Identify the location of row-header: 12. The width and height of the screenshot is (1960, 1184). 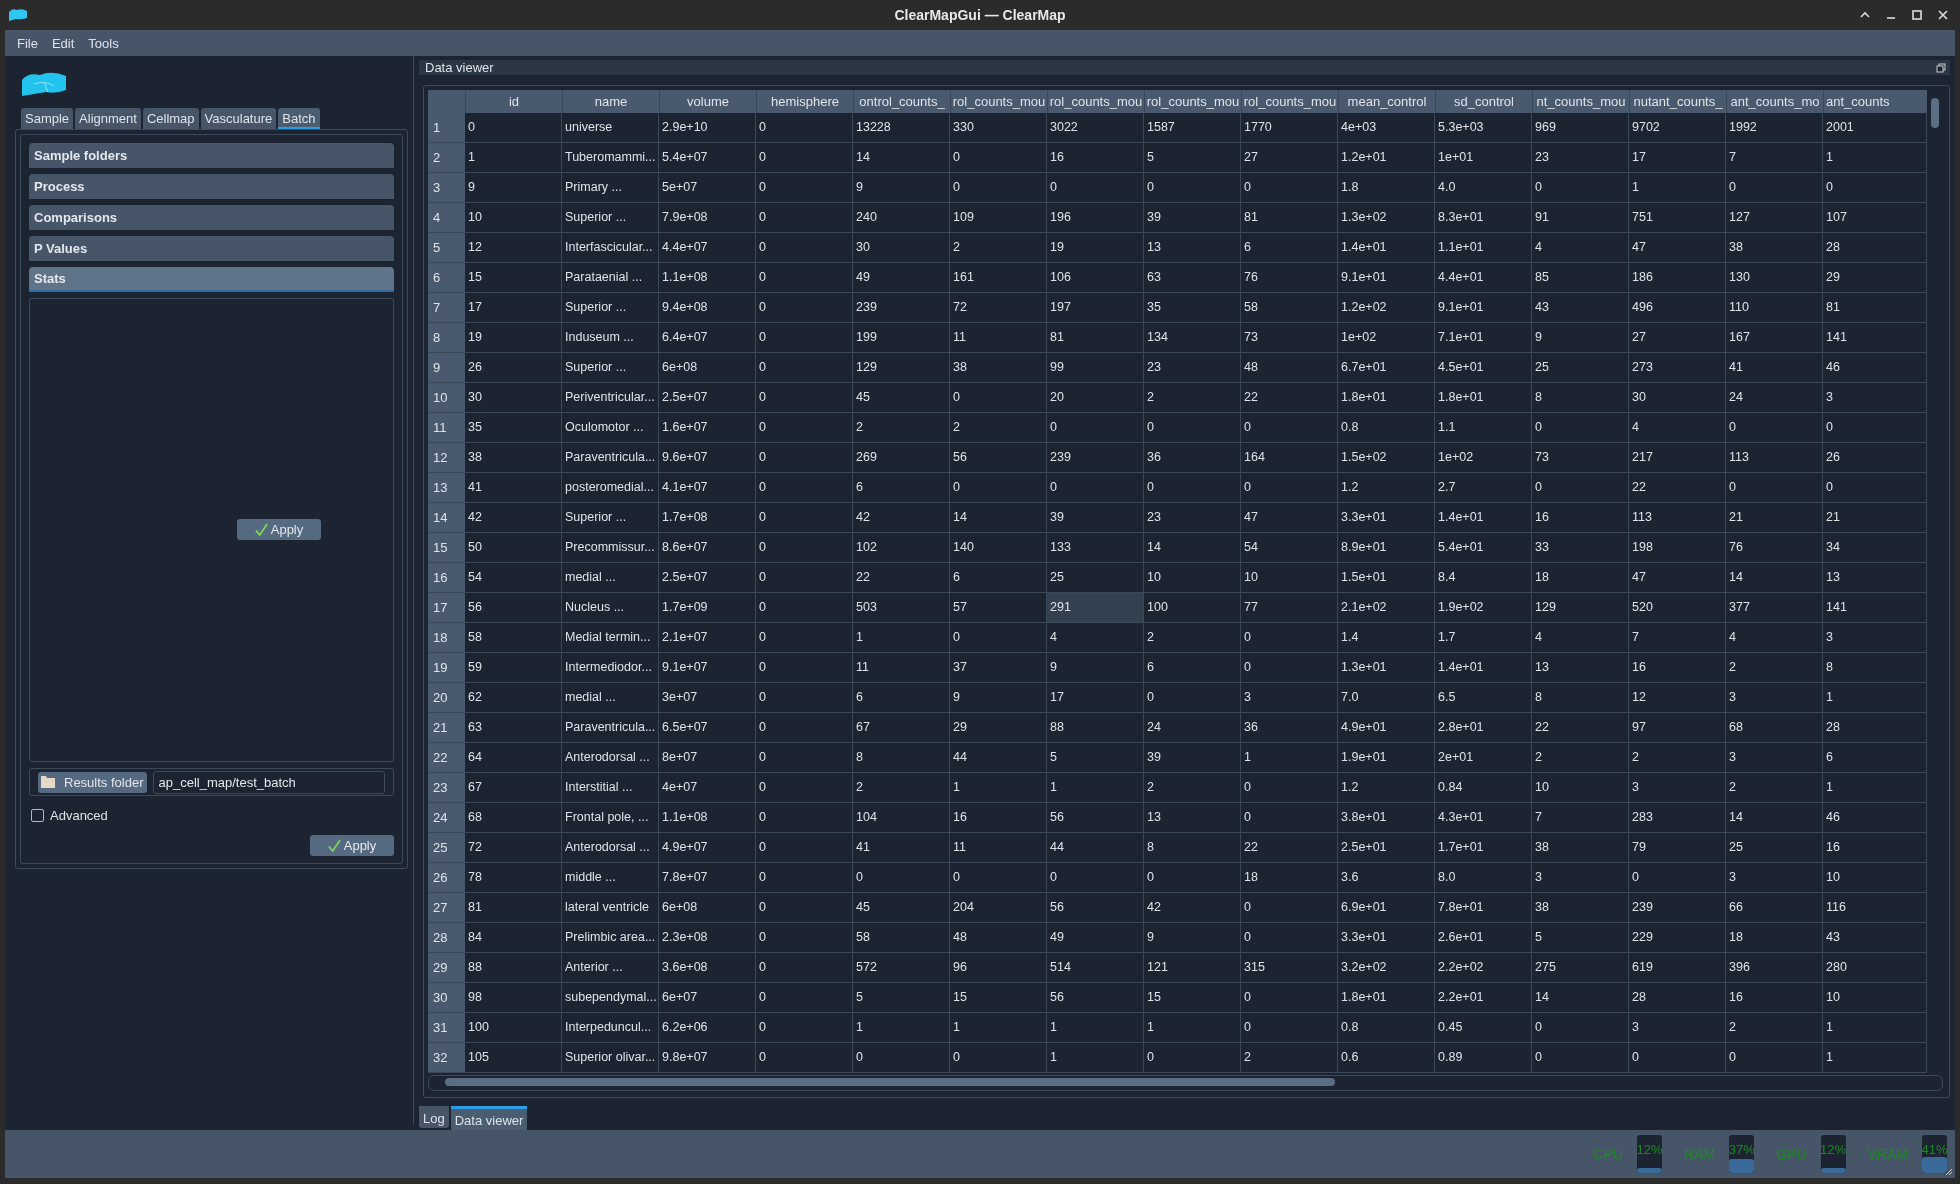
(446, 458).